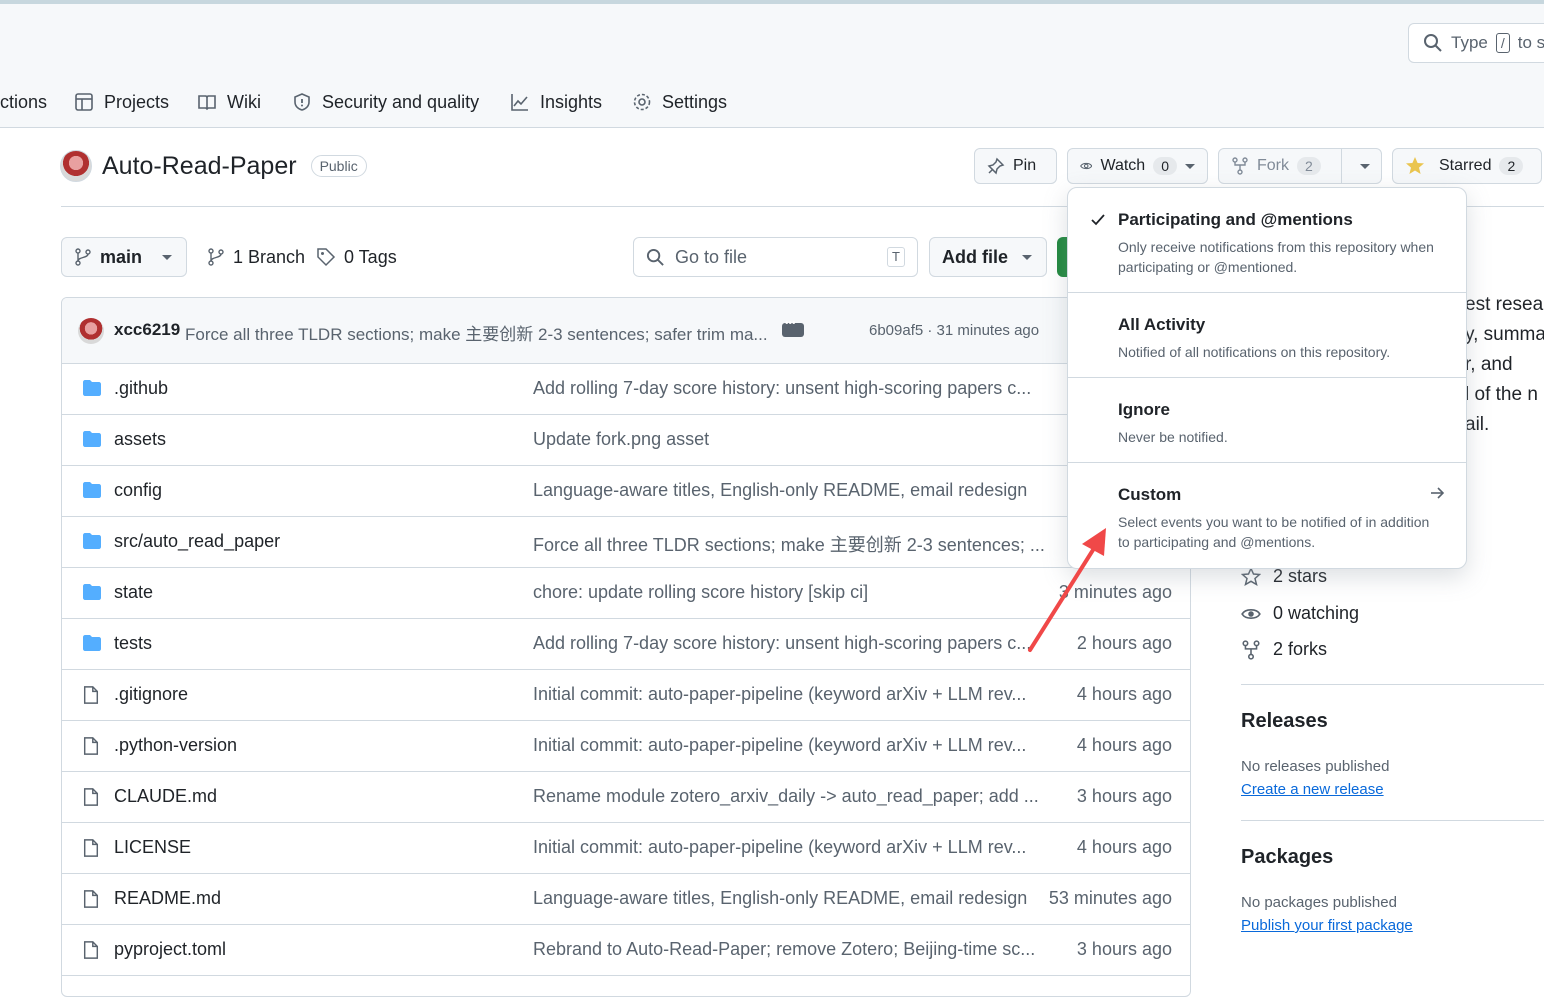  Describe the element at coordinates (1284, 721) in the screenshot. I see `releases-heading: Releases` at that location.